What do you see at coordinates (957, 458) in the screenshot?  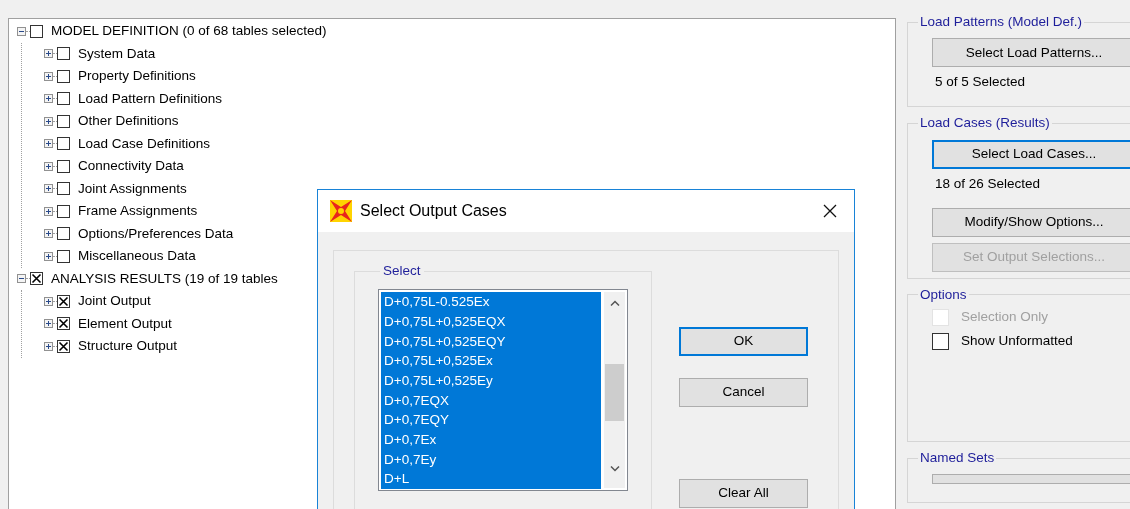 I see `group-title: Named Sets` at bounding box center [957, 458].